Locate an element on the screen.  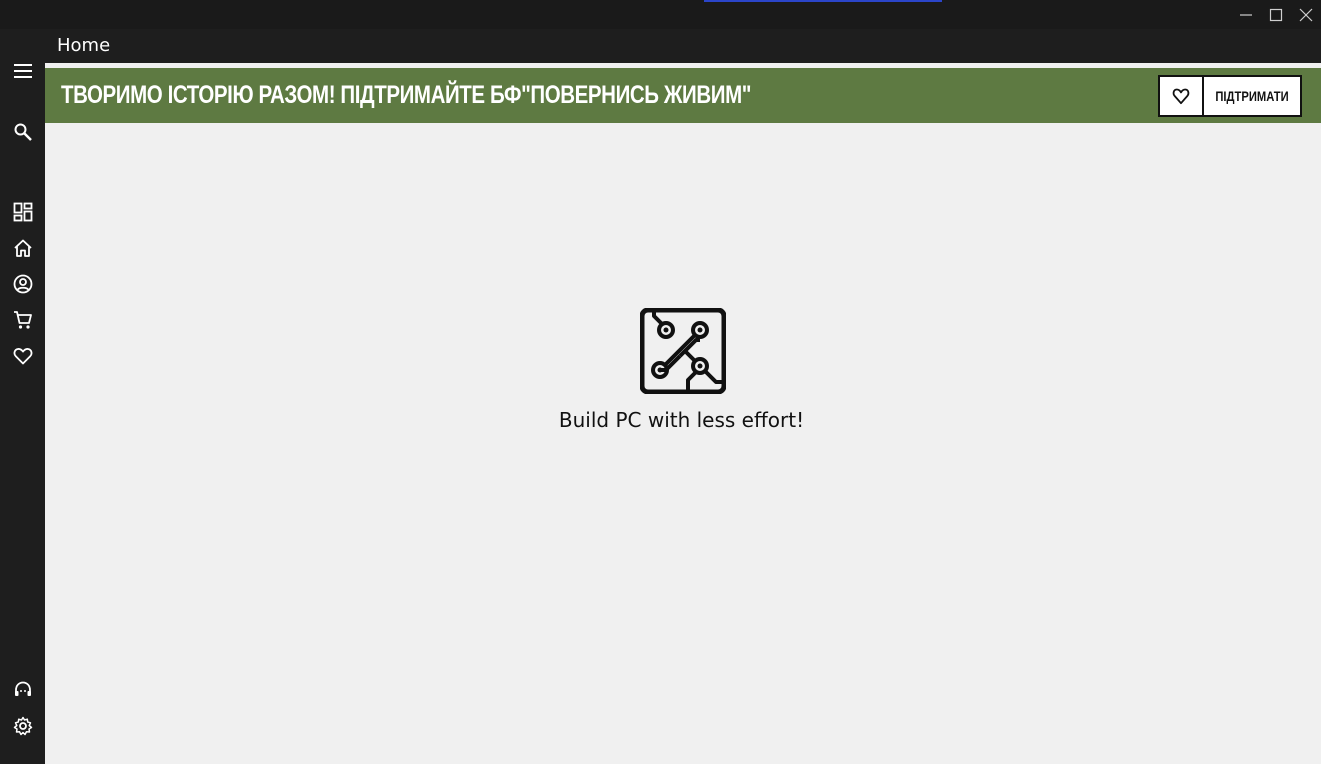
settings-icon is located at coordinates (23, 726).